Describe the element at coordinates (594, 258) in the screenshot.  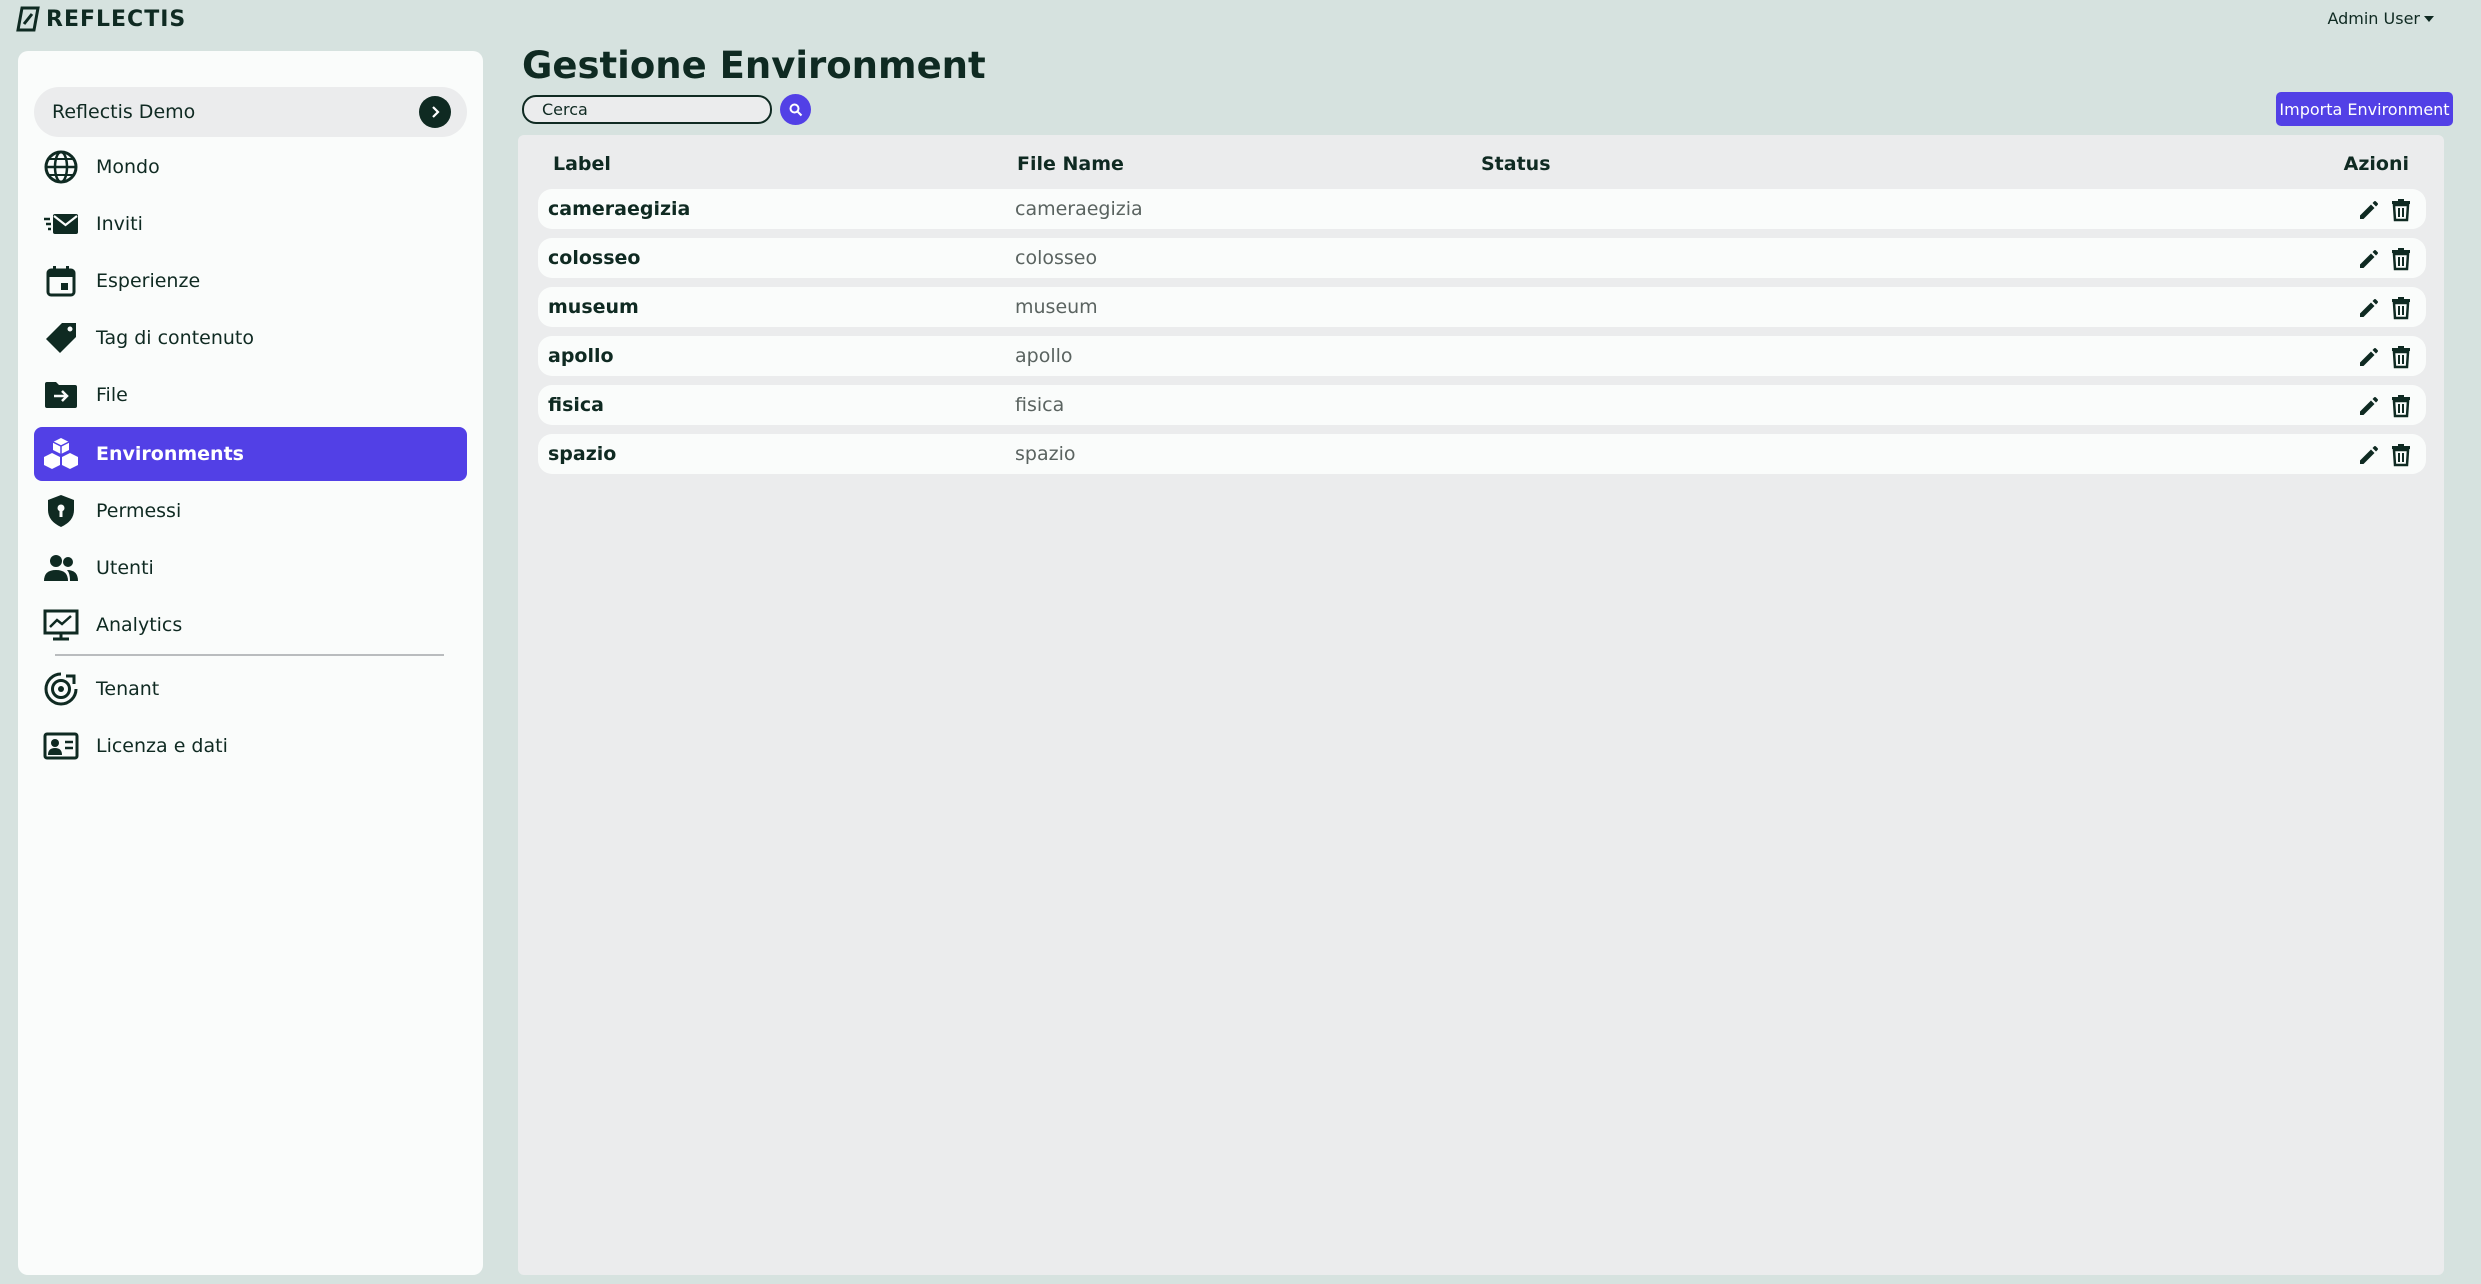
I see `row-label: colosseo` at that location.